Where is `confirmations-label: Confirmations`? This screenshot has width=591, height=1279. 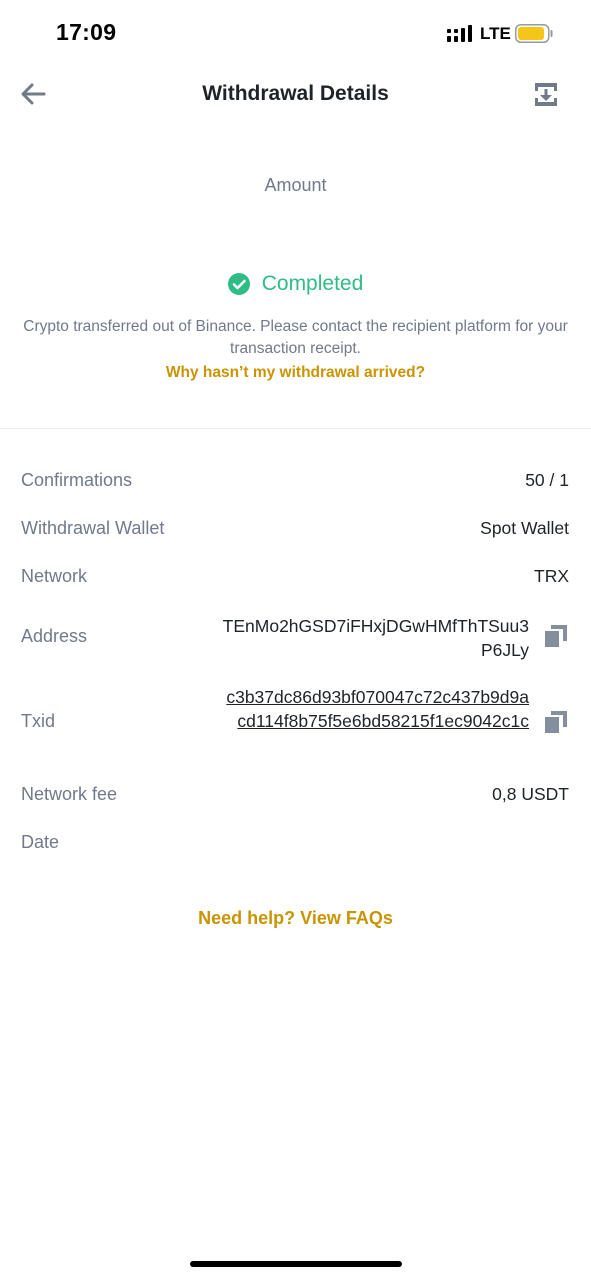
confirmations-label: Confirmations is located at coordinates (77, 480).